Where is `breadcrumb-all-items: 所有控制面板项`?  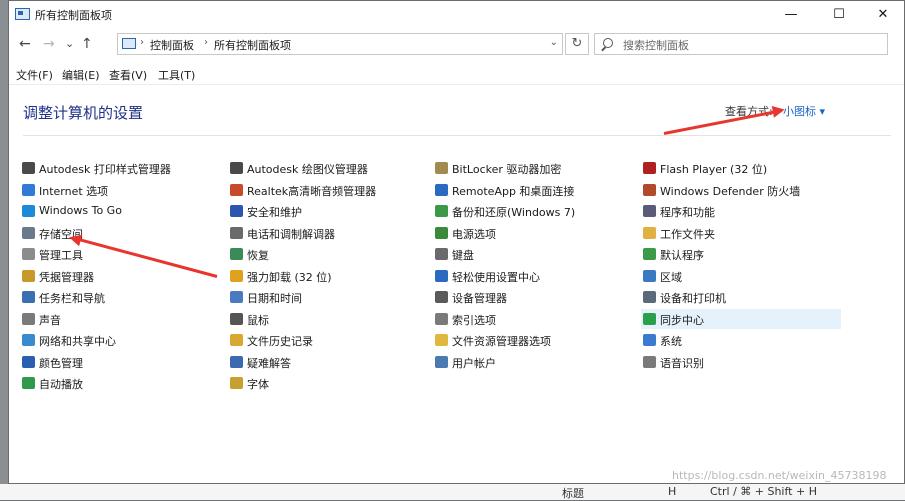
breadcrumb-all-items: 所有控制面板项 is located at coordinates (252, 45).